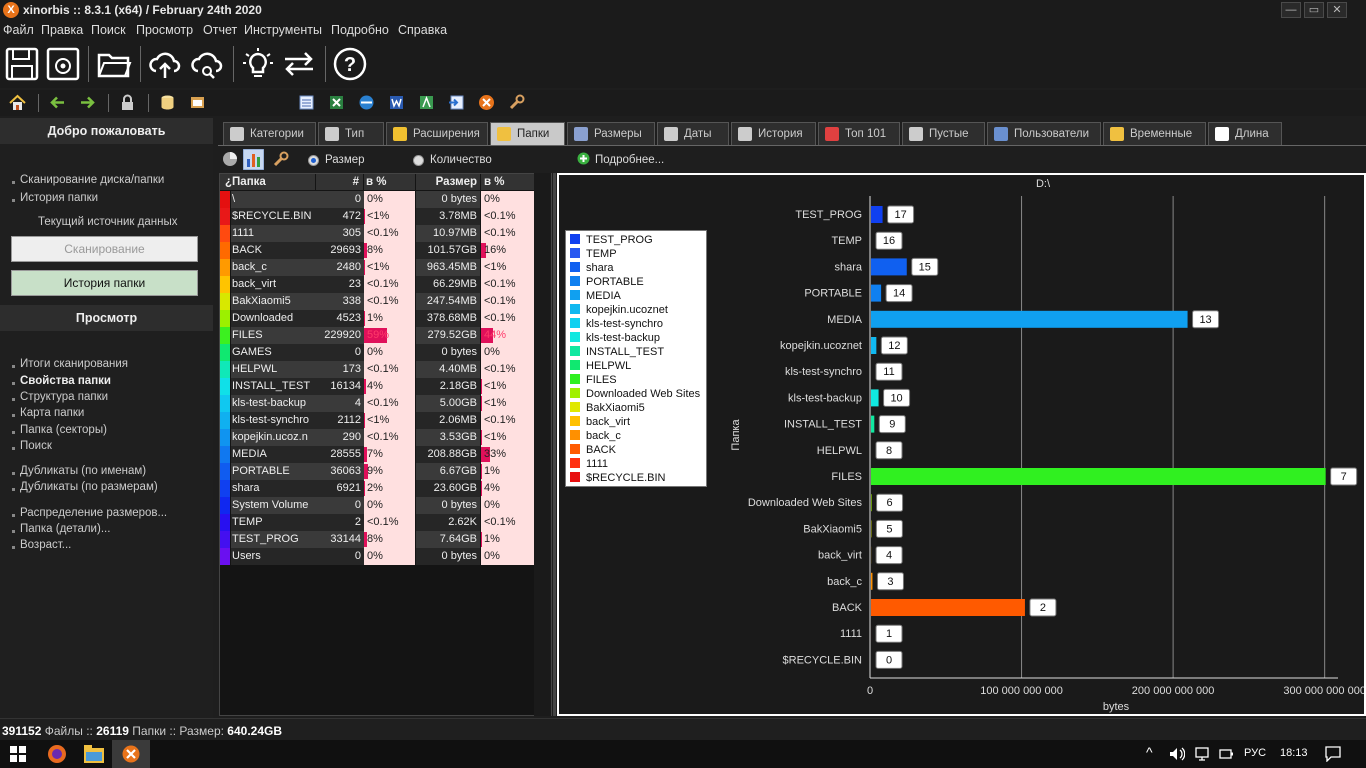  What do you see at coordinates (104, 283) in the screenshot?
I see `history-button: История папки` at bounding box center [104, 283].